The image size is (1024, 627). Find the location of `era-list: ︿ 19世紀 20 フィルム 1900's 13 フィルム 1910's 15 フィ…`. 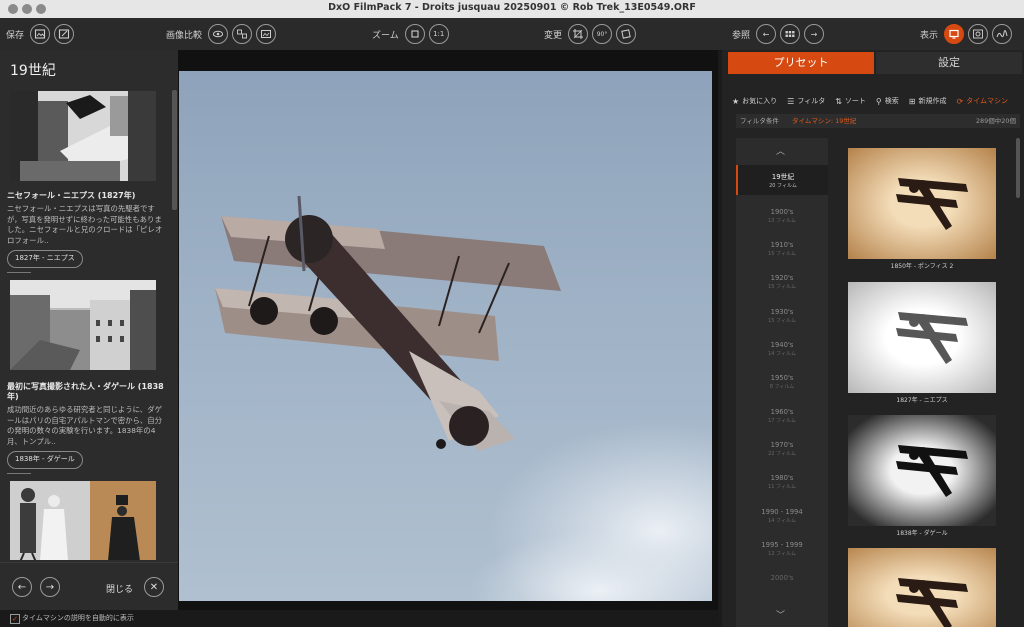

era-list: ︿ 19世紀 20 フィルム 1900's 13 フィルム 1910's 15 フィ… is located at coordinates (782, 382).